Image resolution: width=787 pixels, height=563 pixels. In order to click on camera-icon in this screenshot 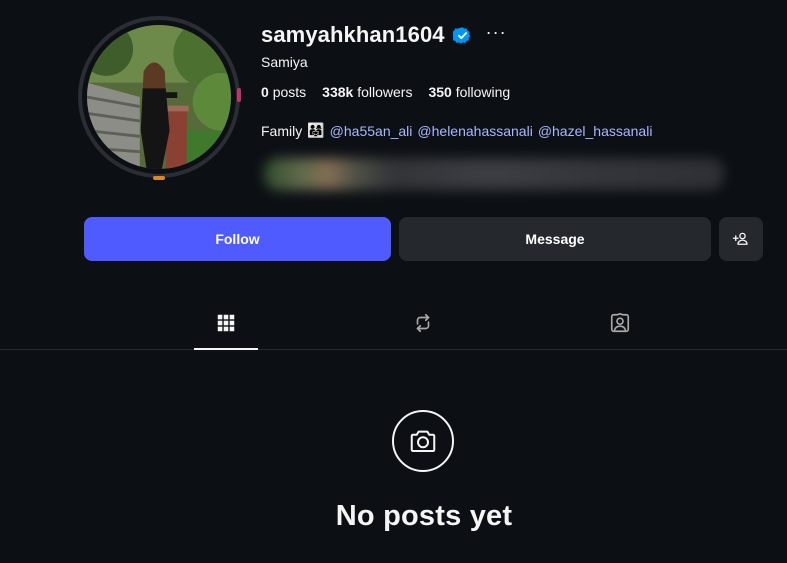, I will do `click(423, 441)`.